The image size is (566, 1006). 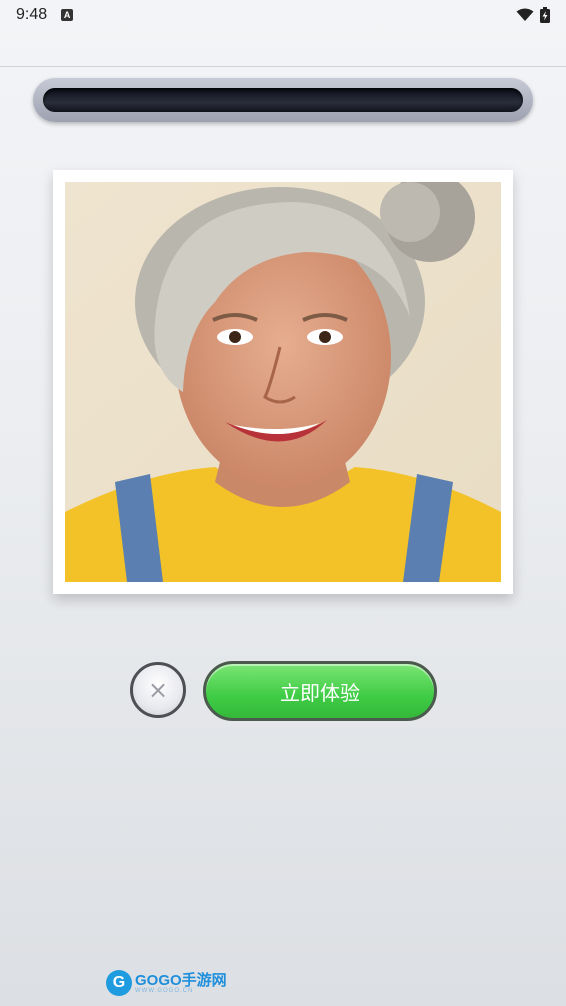 I want to click on photo-slot-opening, so click(x=283, y=100).